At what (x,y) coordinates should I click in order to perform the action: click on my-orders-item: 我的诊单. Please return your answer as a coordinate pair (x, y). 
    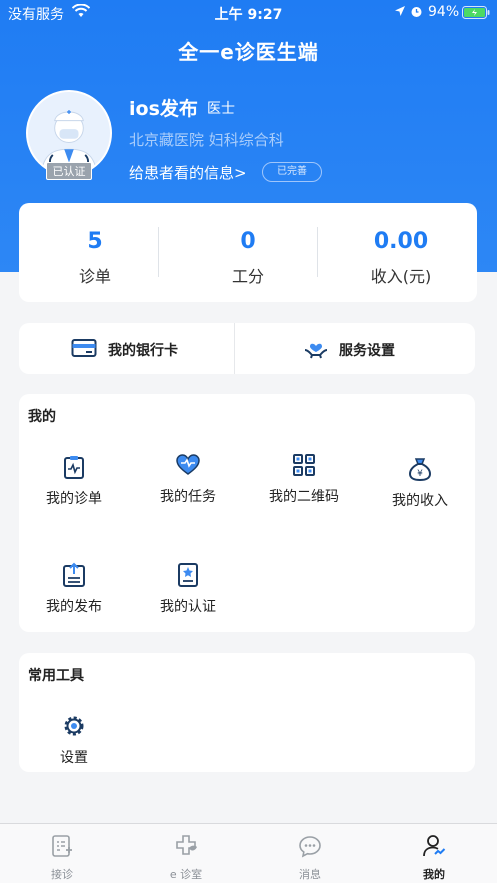
    Looking at the image, I should click on (74, 484).